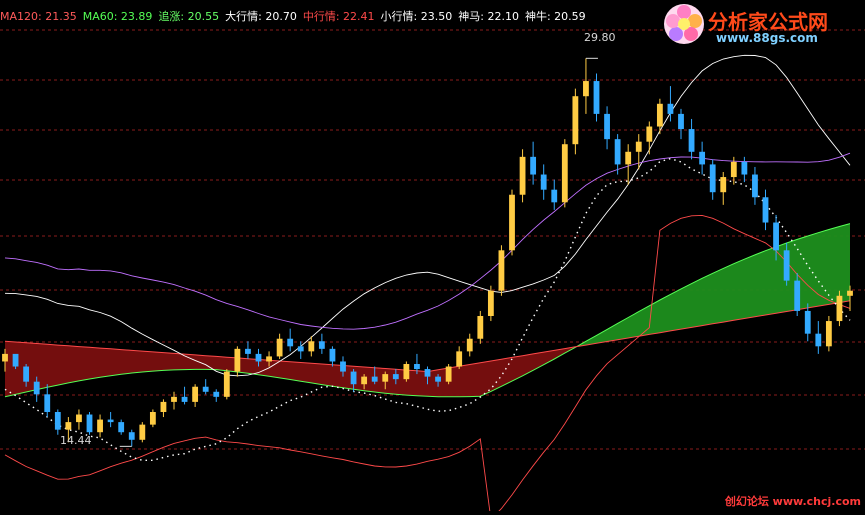  What do you see at coordinates (416, 16) in the screenshot?
I see `legend-item: 小行情: 23.50` at bounding box center [416, 16].